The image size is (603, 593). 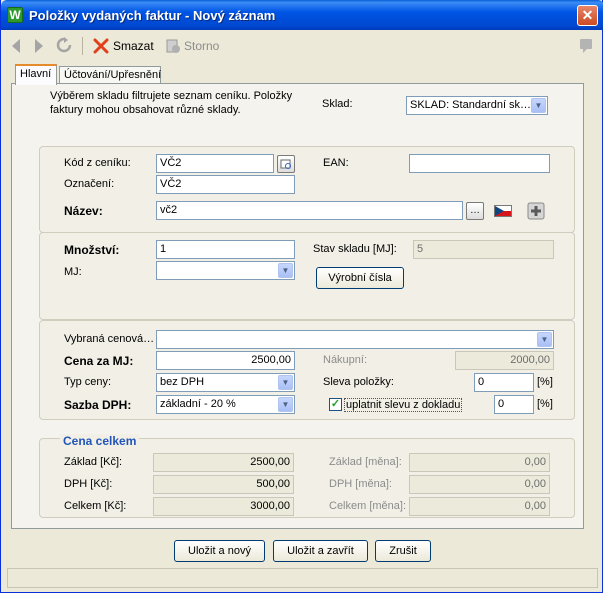 What do you see at coordinates (133, 46) in the screenshot?
I see `delete-label: Smazat` at bounding box center [133, 46].